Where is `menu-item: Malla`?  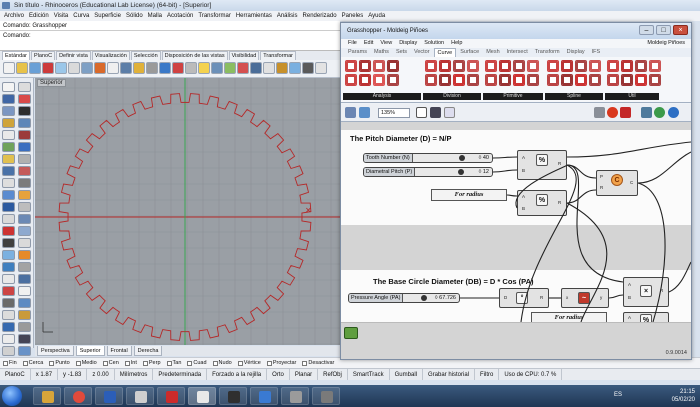
menu-item: Malla is located at coordinates (155, 16).